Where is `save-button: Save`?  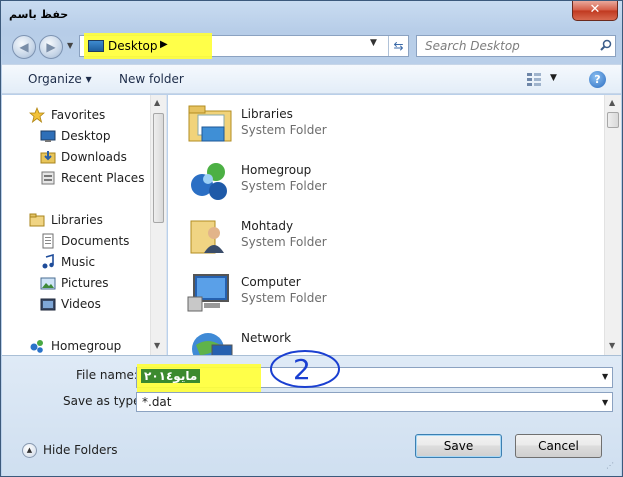
save-button: Save is located at coordinates (458, 446).